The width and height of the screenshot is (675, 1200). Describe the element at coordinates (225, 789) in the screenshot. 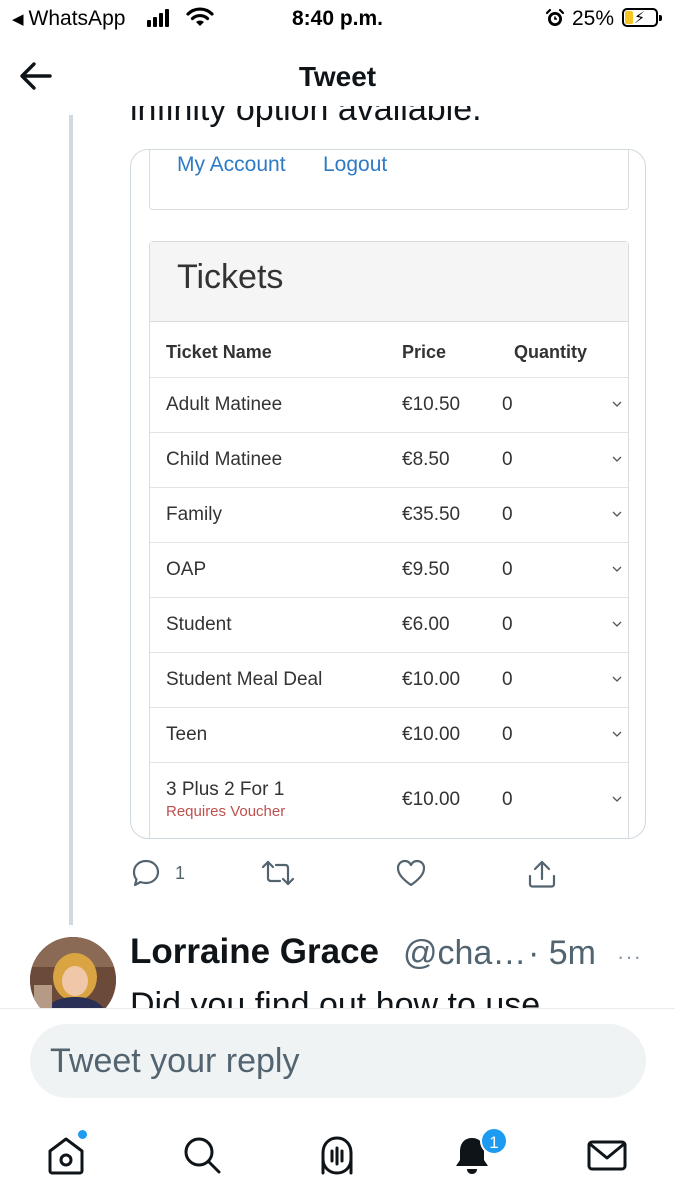

I see `ticket-name: 3 Plus 2 For 1` at that location.